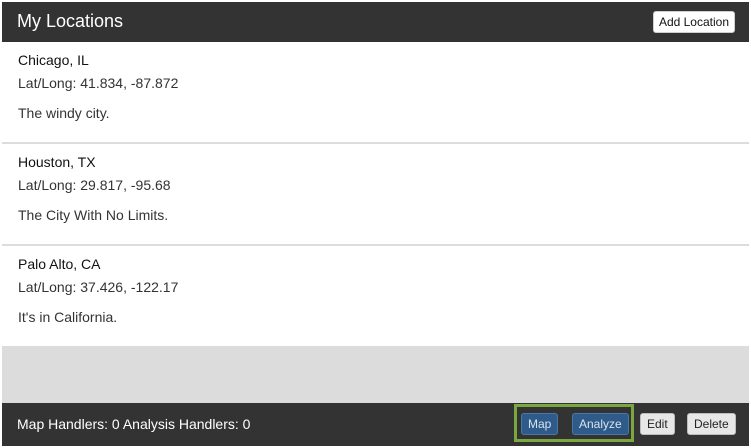  I want to click on page-title: My Locations, so click(70, 21).